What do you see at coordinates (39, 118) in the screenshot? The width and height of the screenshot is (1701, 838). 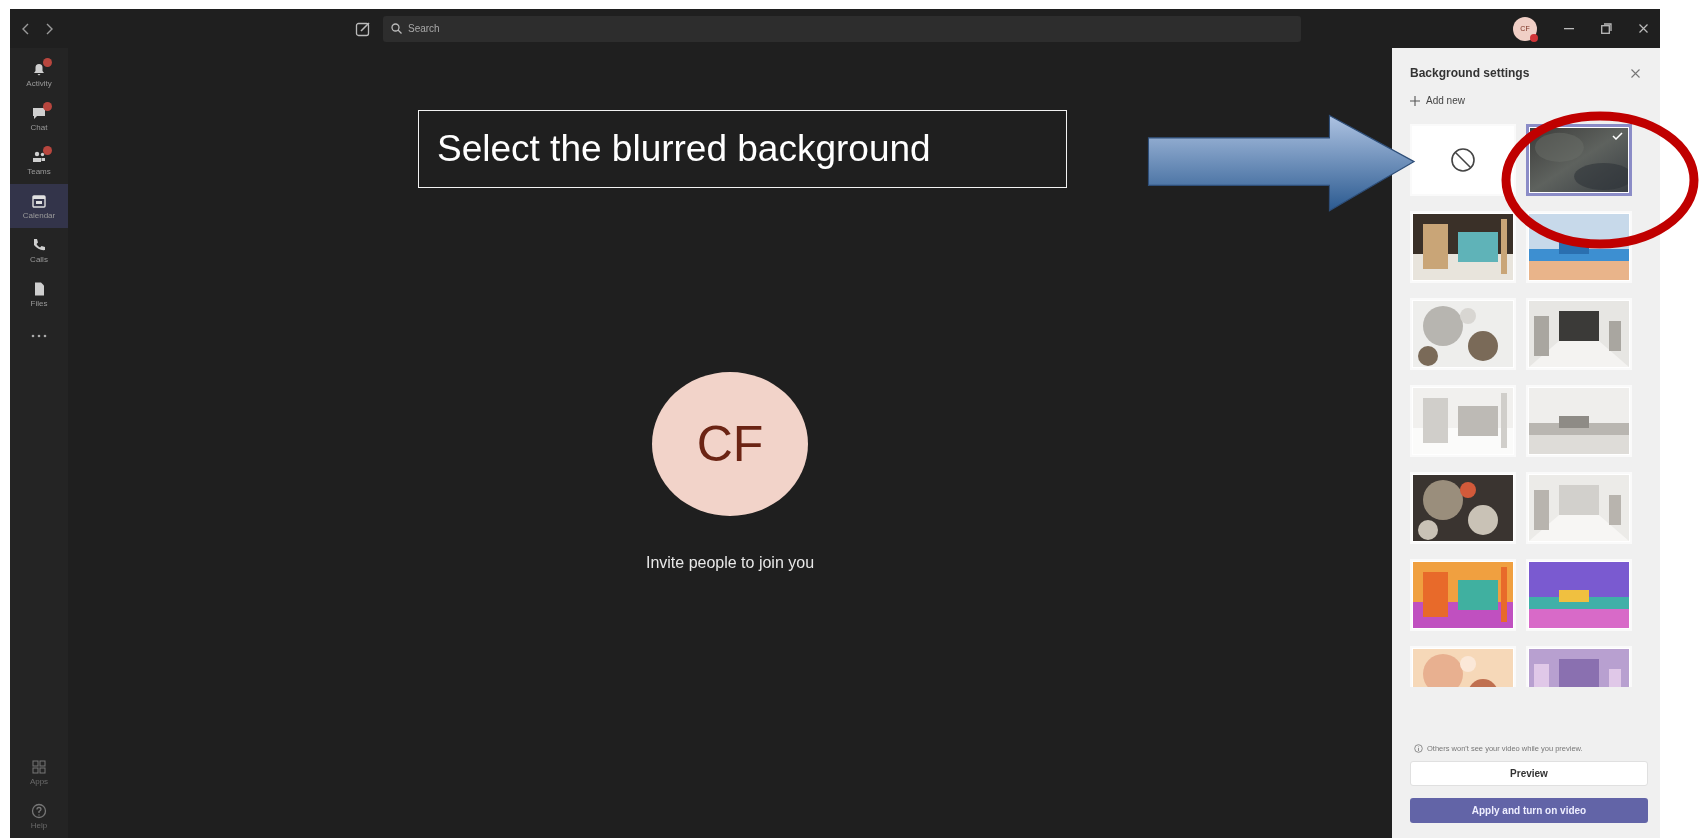 I see `rail-item: Chat` at bounding box center [39, 118].